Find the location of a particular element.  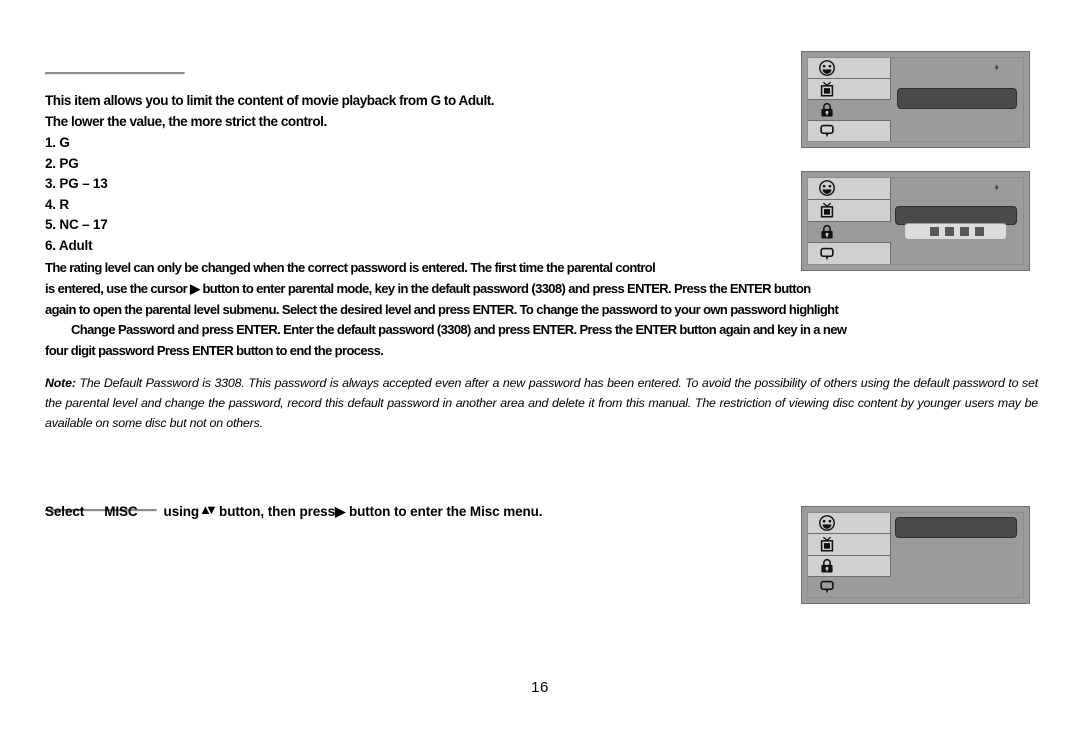

up-down-arrow-icon: ▲ ▼ is located at coordinates (209, 509).